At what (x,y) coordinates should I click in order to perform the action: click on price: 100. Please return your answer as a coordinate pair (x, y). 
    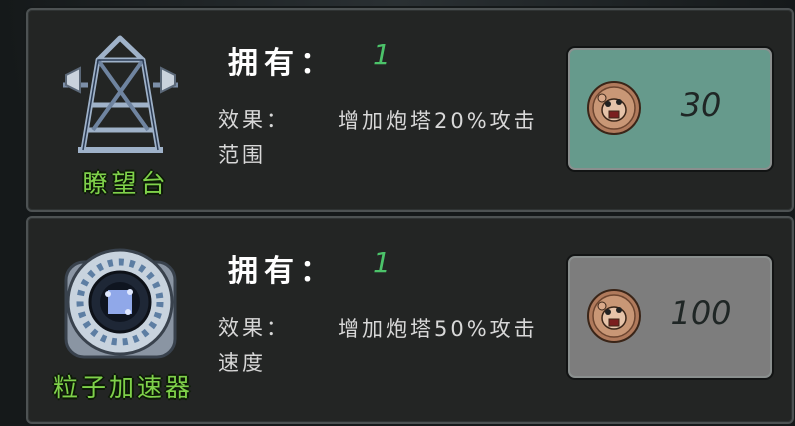
    Looking at the image, I should click on (701, 313).